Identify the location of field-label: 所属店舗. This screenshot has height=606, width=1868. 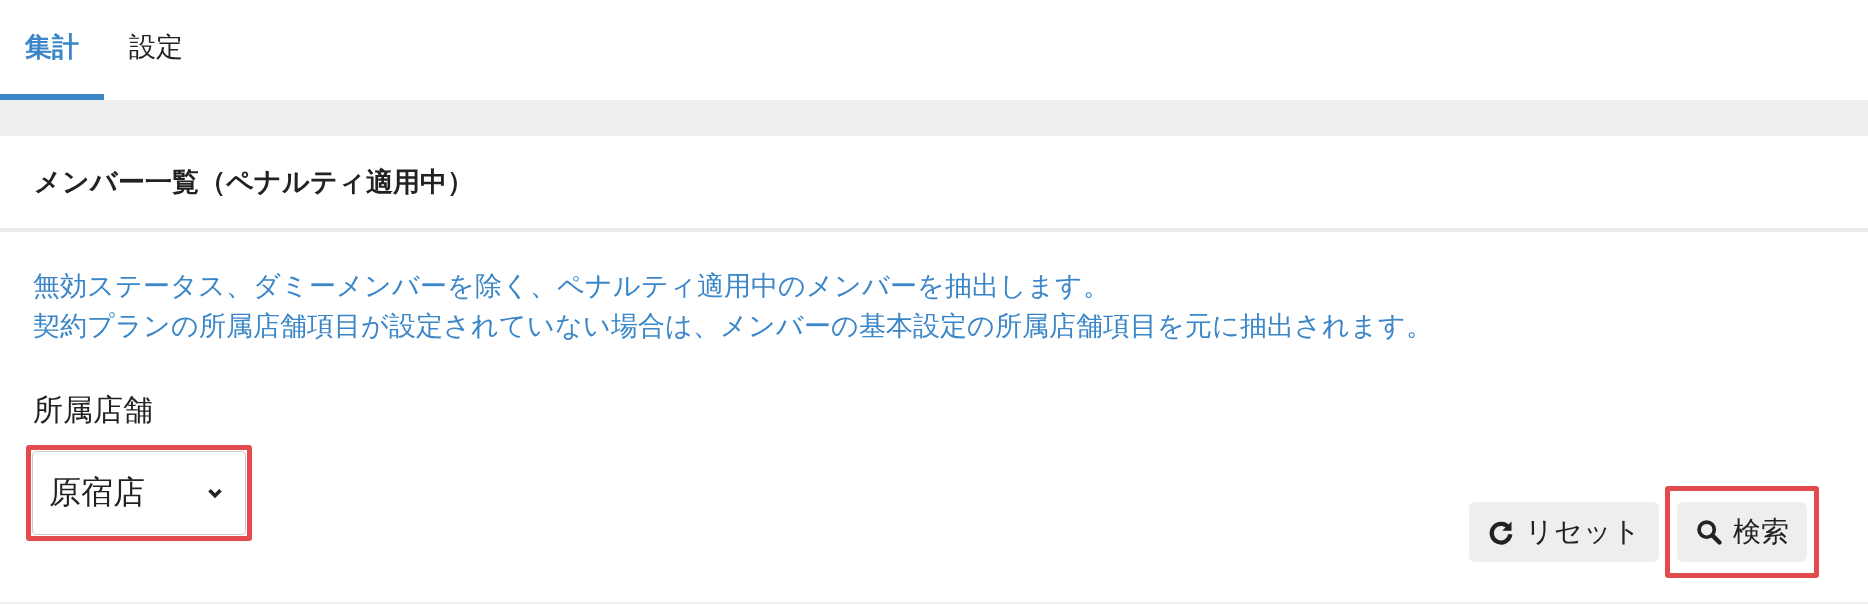
(93, 410).